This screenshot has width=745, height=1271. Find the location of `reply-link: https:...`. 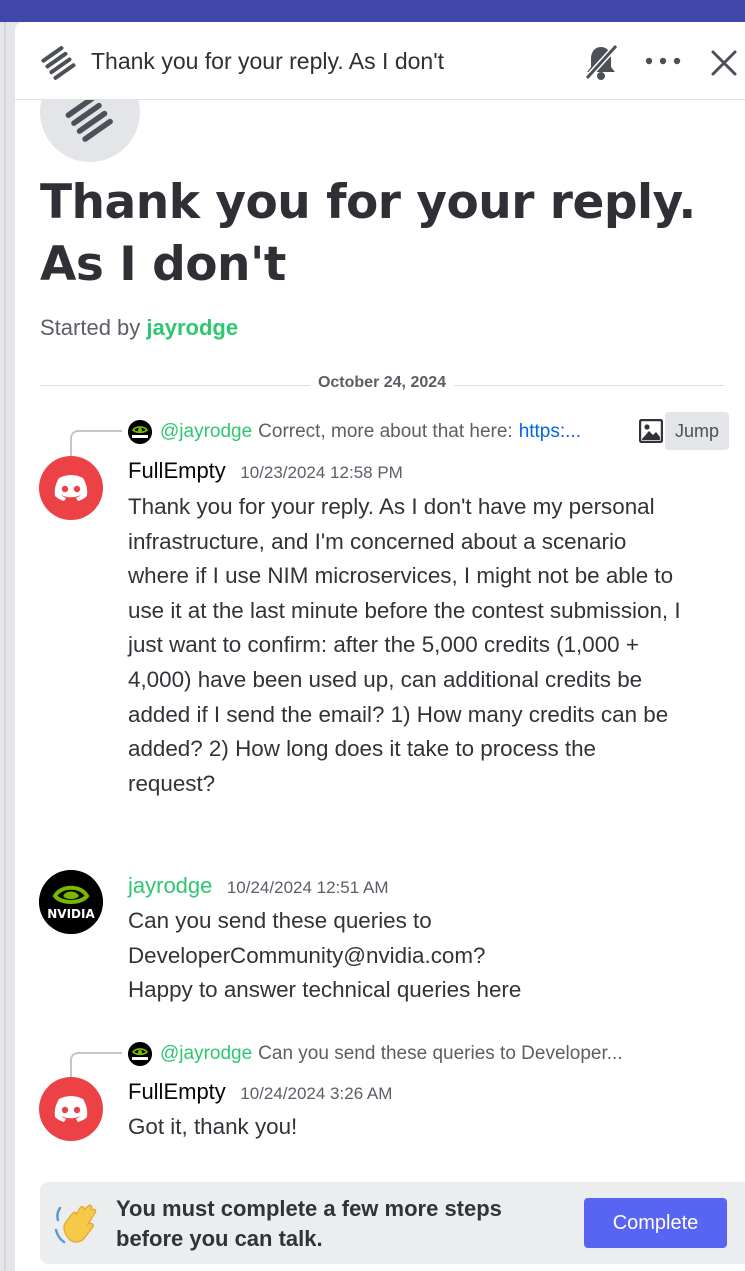

reply-link: https:... is located at coordinates (550, 432).